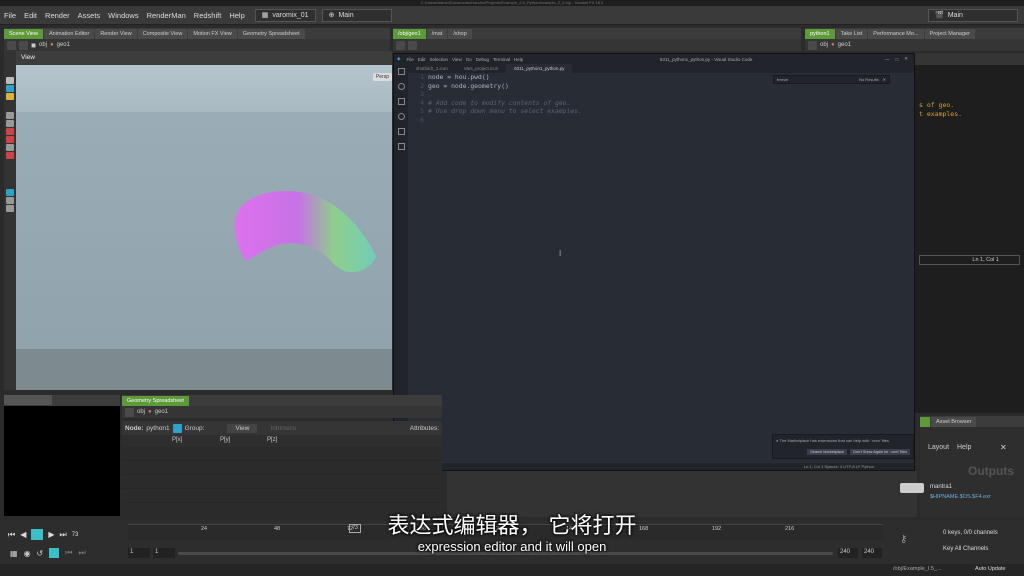 The width and height of the screenshot is (1024, 576). I want to click on display-tool-icon, so click(10, 192).